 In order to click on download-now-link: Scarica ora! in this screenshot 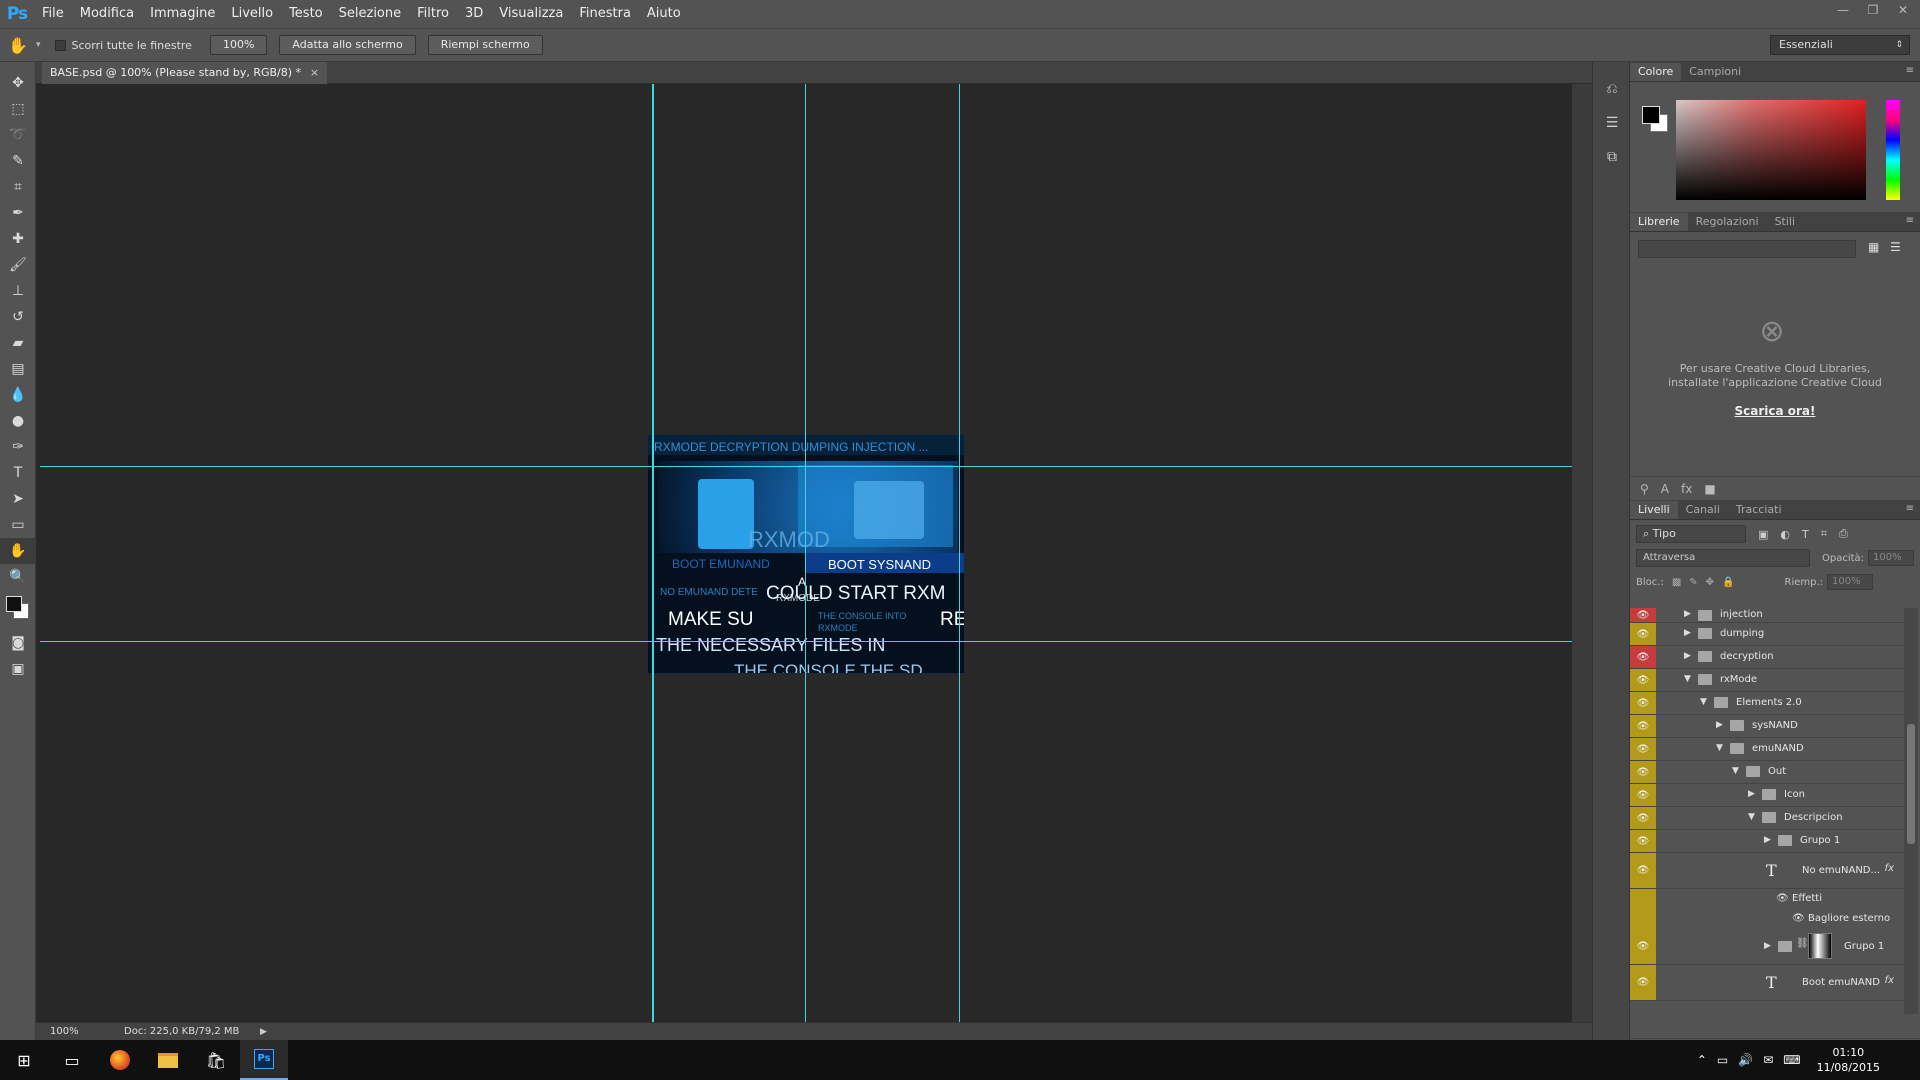, I will do `click(1775, 411)`.